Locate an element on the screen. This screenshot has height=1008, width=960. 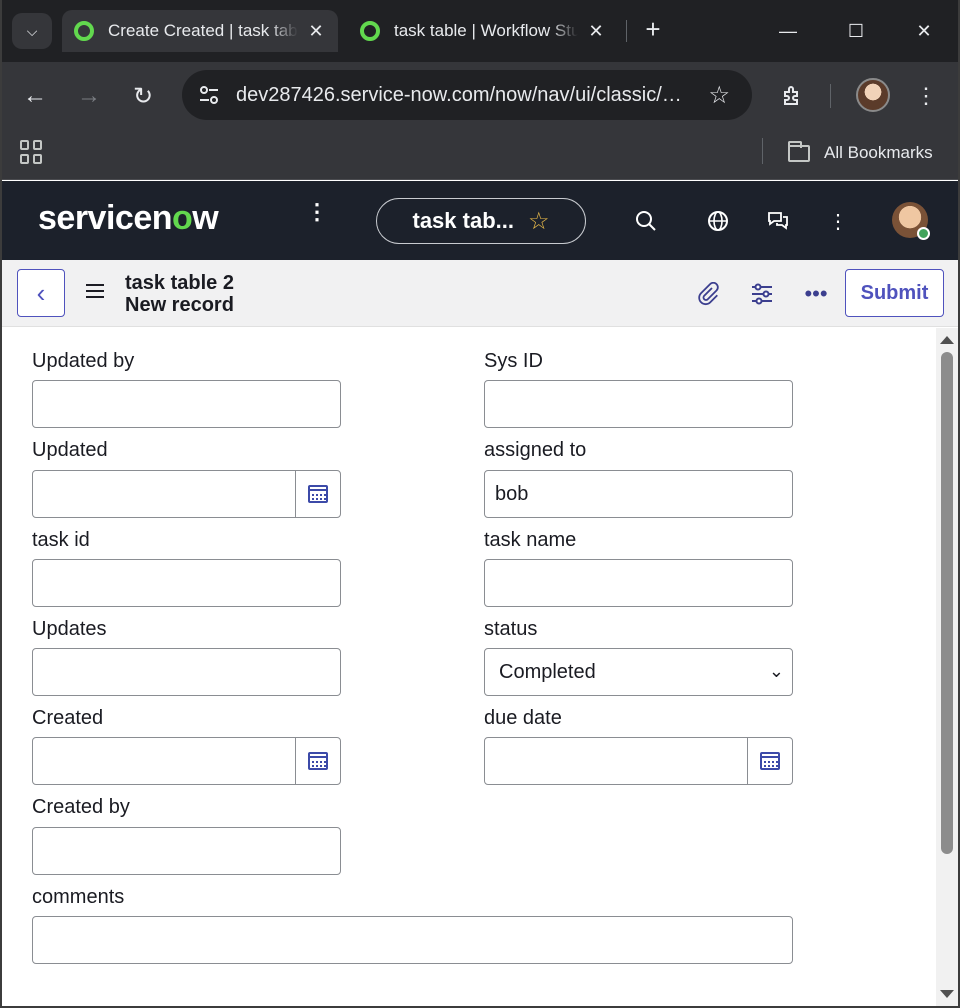
task-id-label: task id is located at coordinates (61, 540).